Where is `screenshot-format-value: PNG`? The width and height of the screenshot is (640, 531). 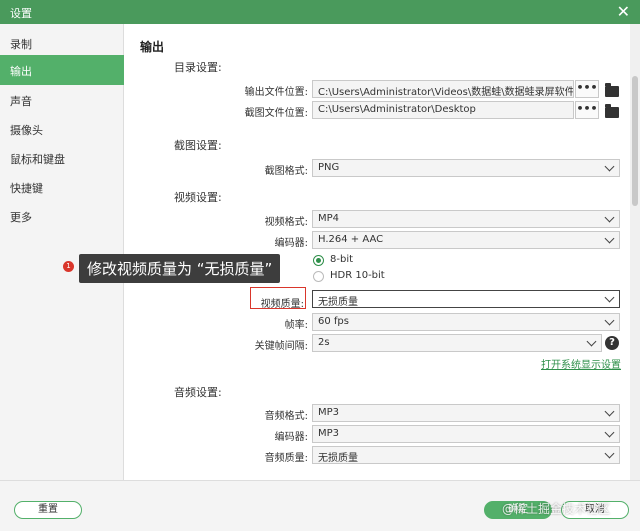
screenshot-format-value: PNG is located at coordinates (329, 167).